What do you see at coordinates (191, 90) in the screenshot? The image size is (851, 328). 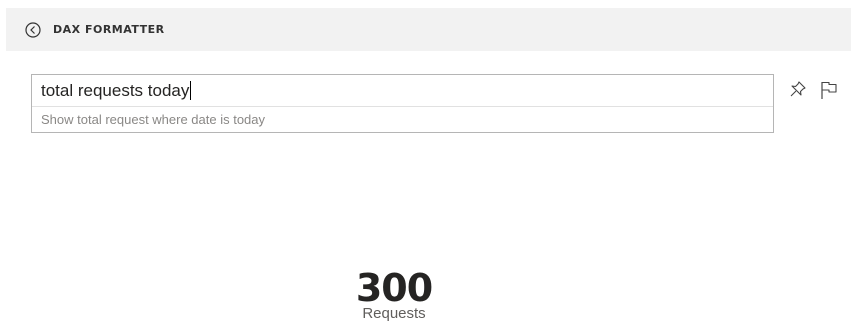 I see `text-caret` at bounding box center [191, 90].